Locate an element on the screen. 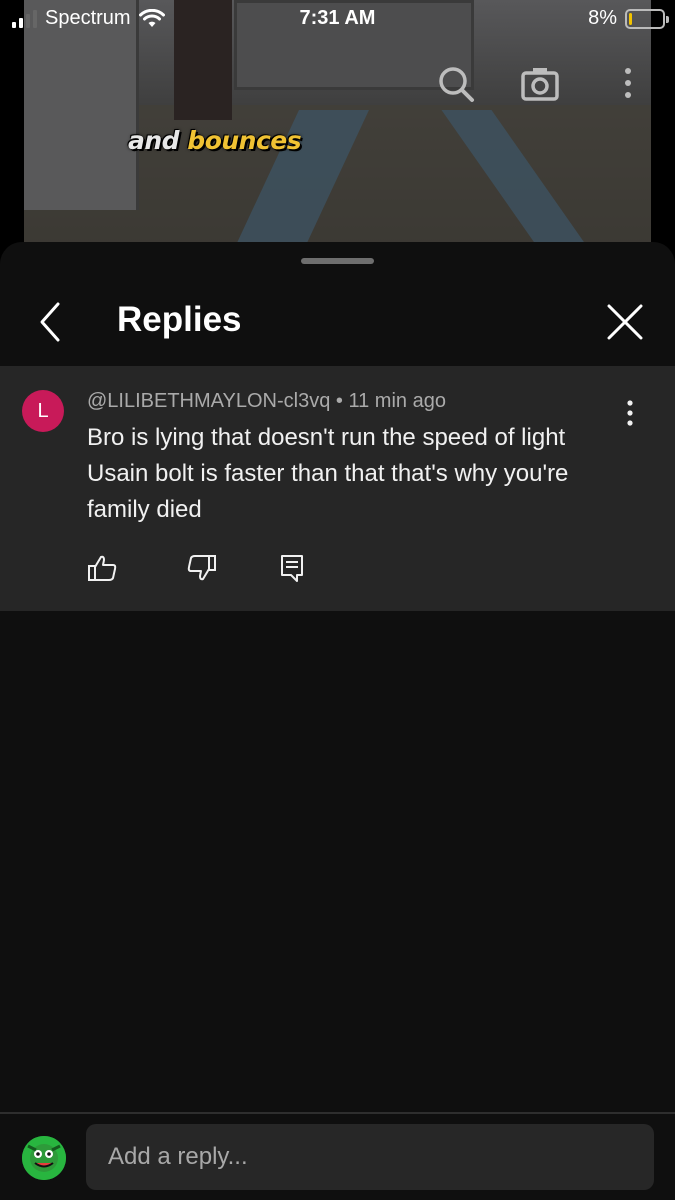  comment-meta: @LILIBETHMAYLON-cl3vq • 11 min ago is located at coordinates (266, 401).